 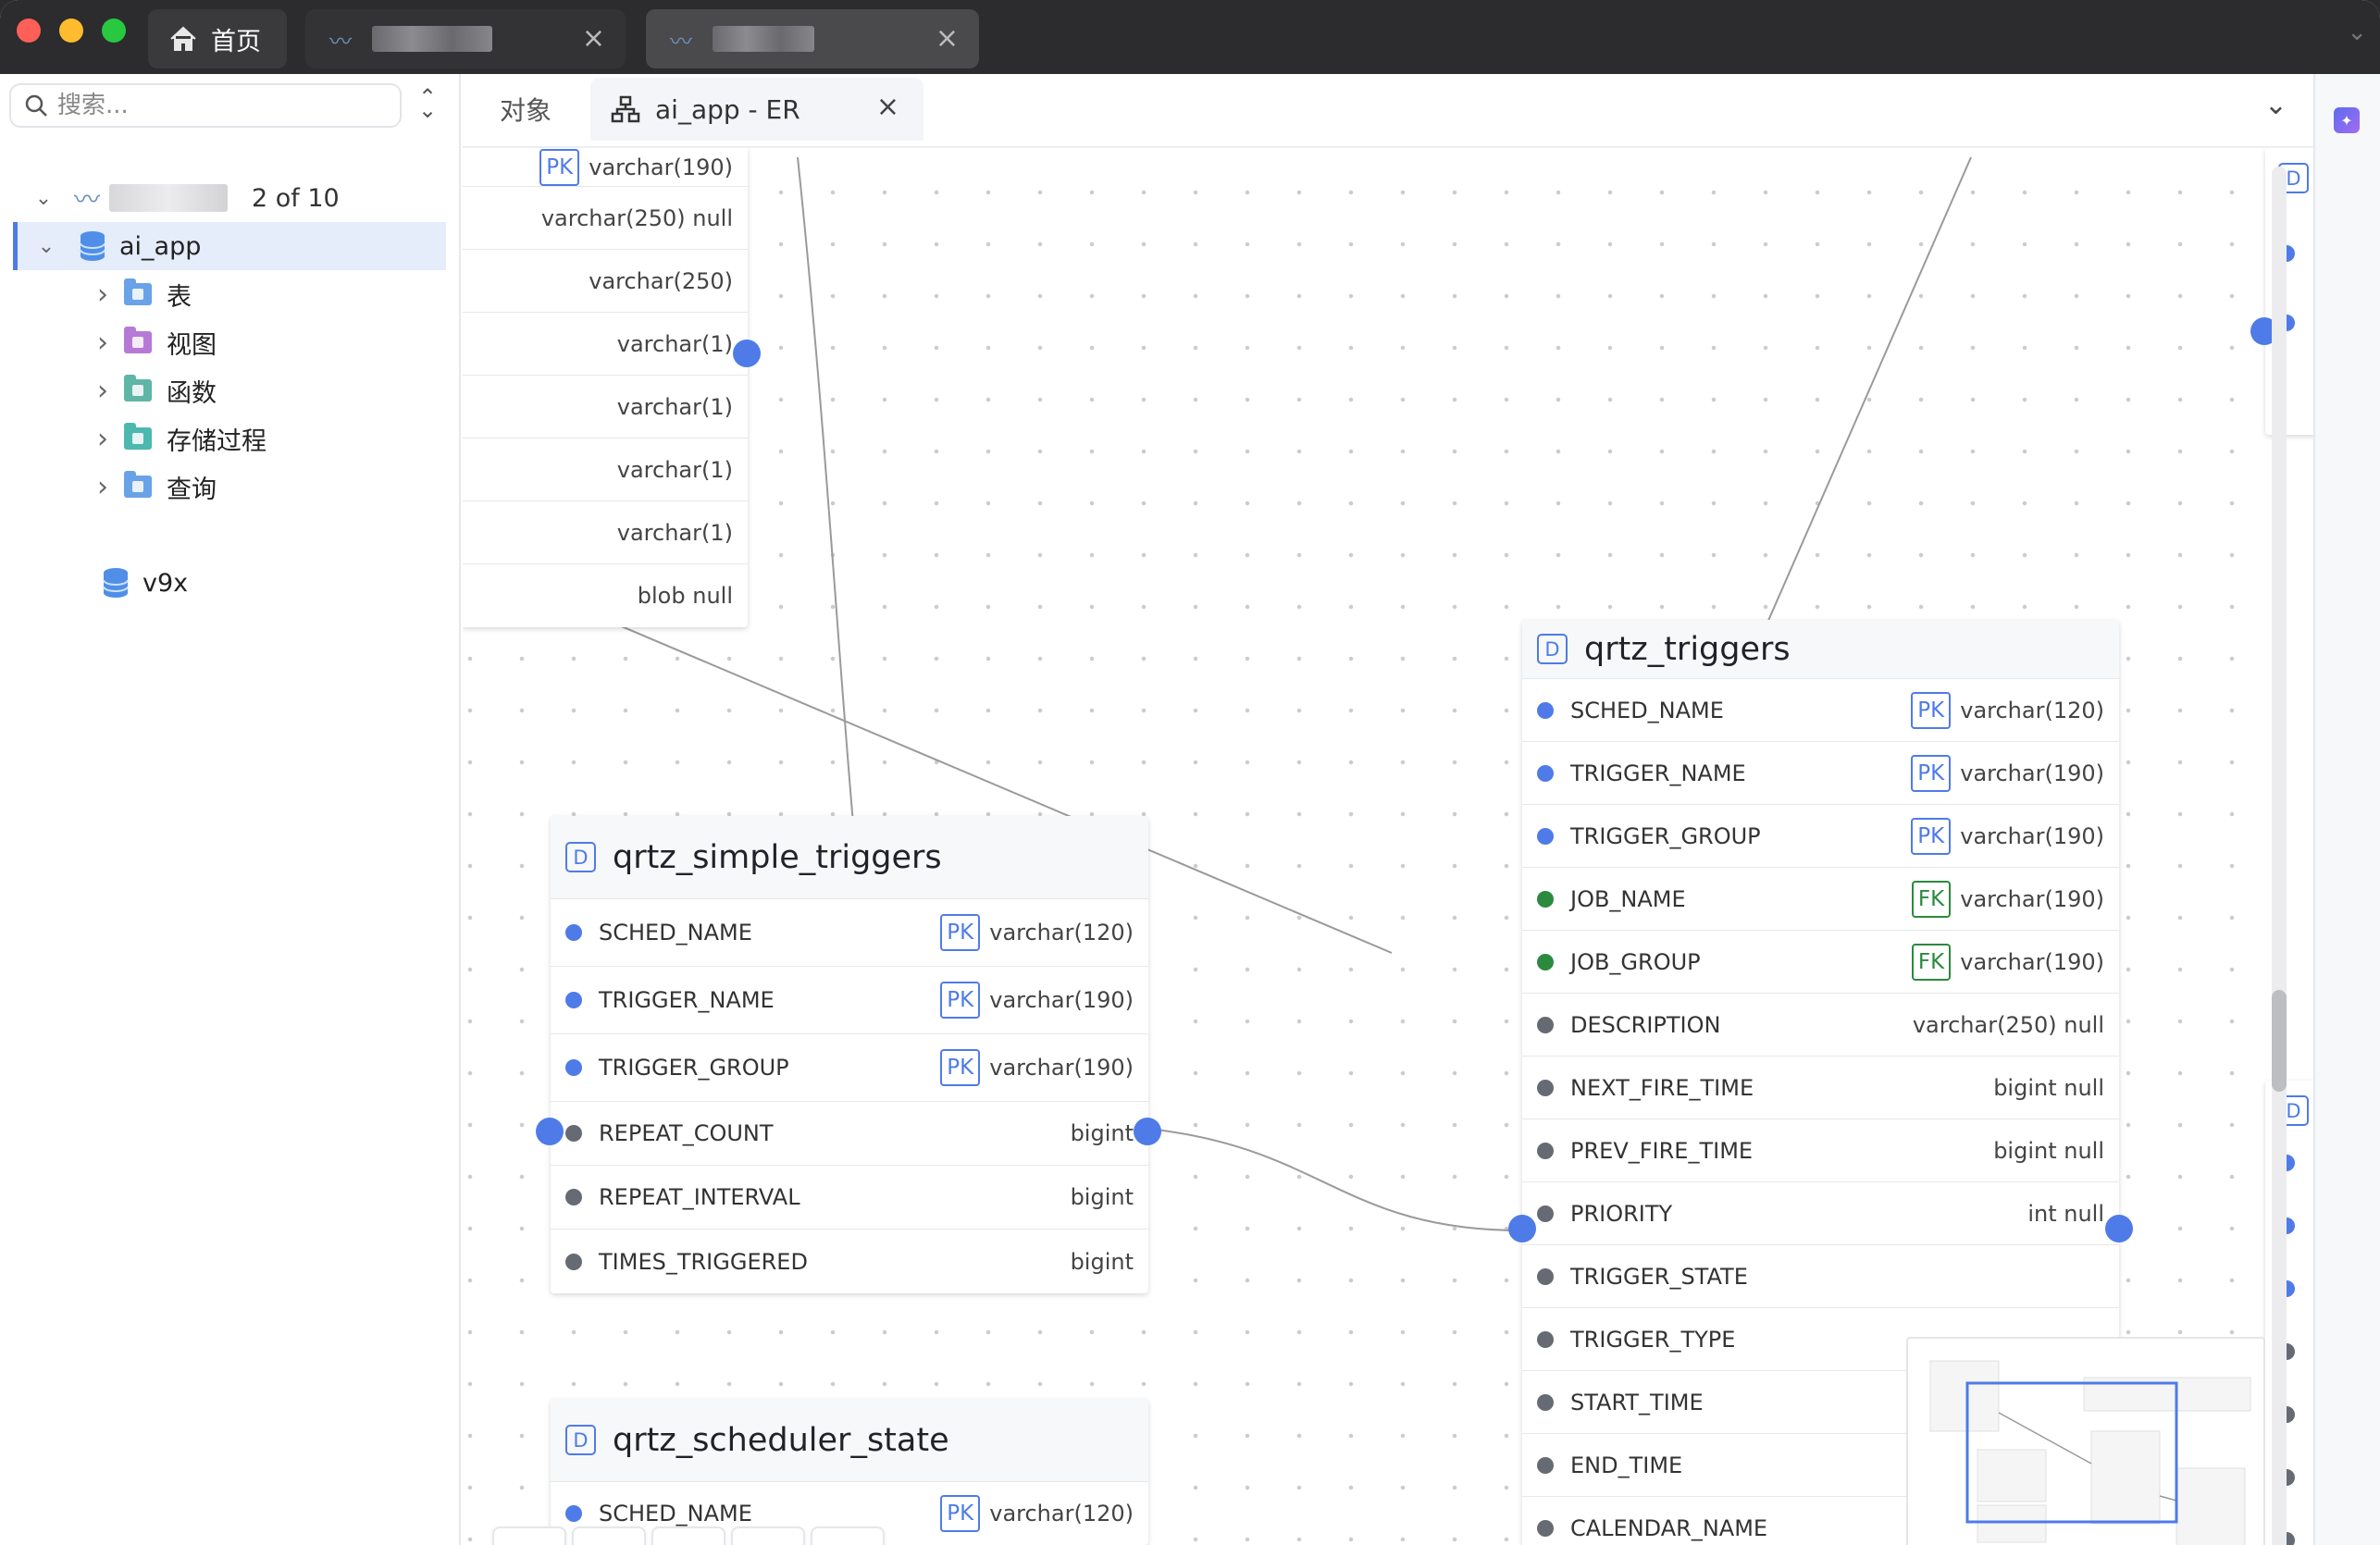 I want to click on connection-node: ⌄ 〰 2 of 10, so click(x=185, y=198).